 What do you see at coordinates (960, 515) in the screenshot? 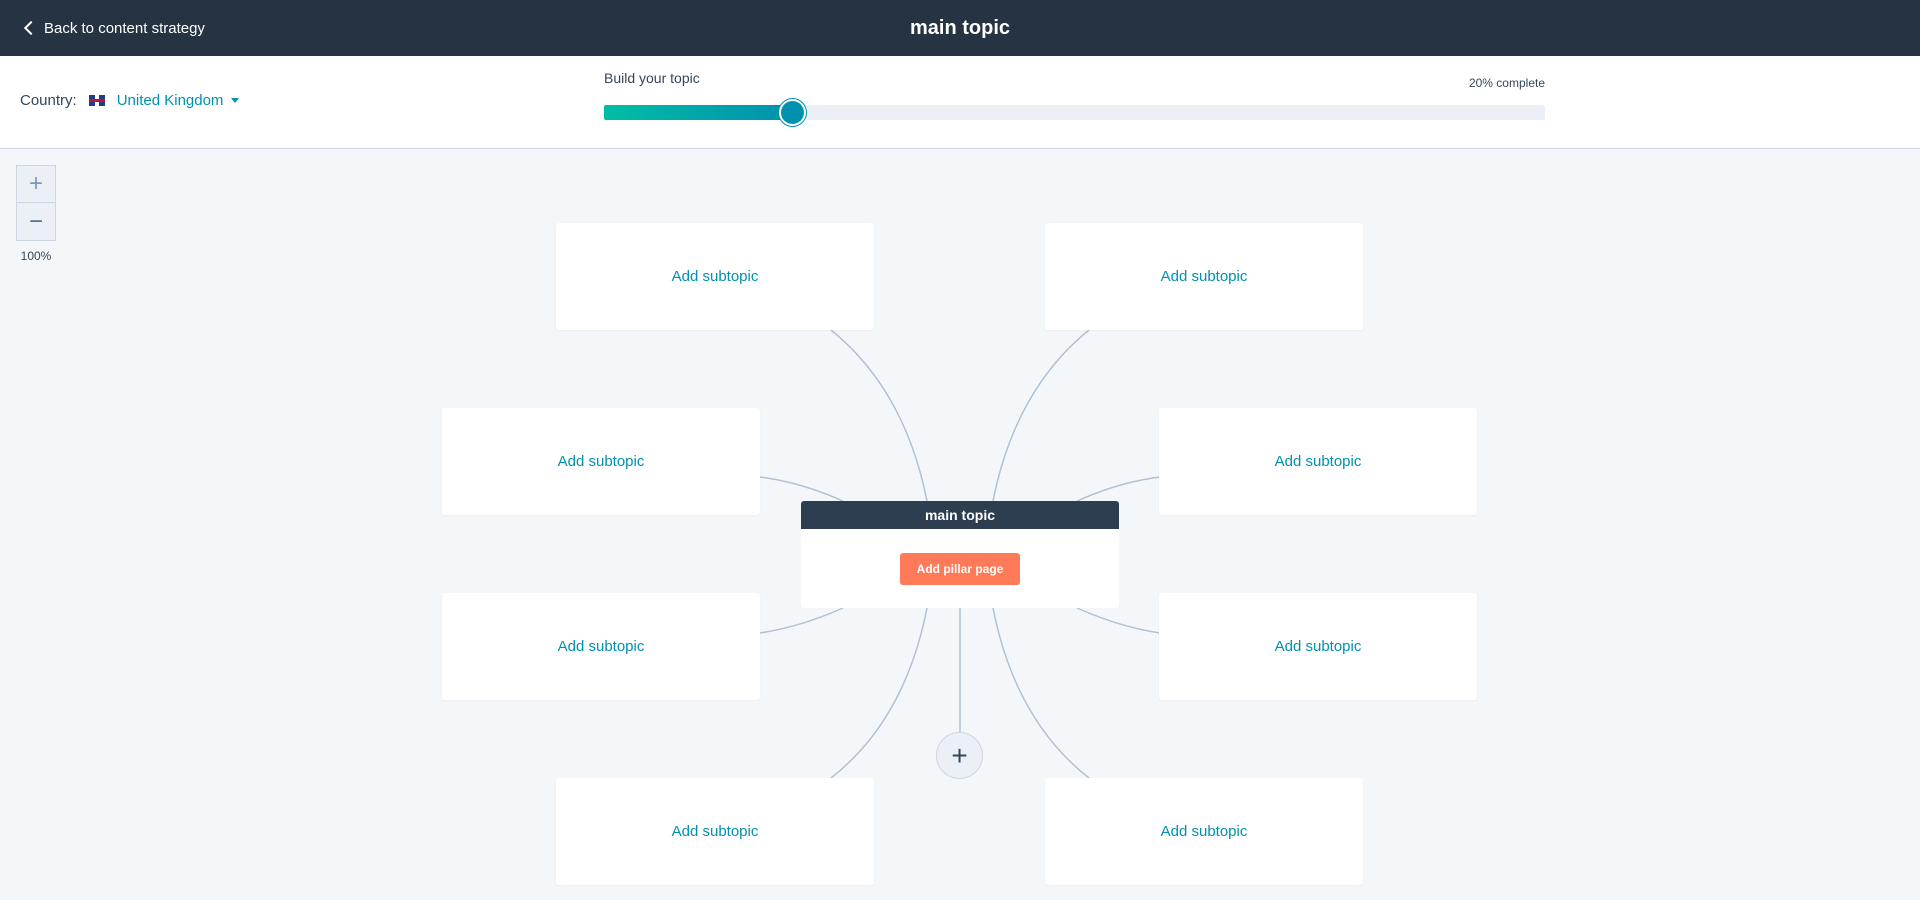
I see `main-topic-title: main topic` at bounding box center [960, 515].